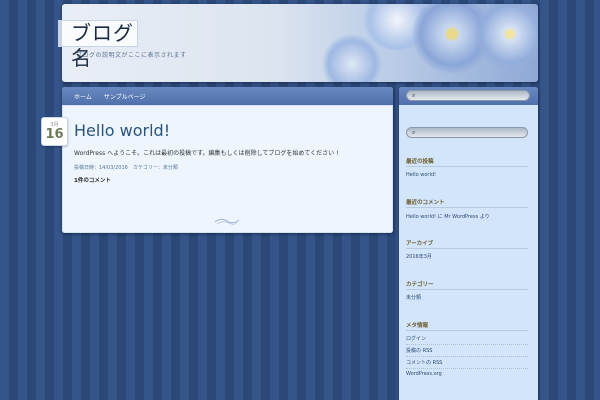 This screenshot has height=400, width=600. Describe the element at coordinates (420, 285) in the screenshot. I see `widget-title-categories: カテゴリー` at that location.